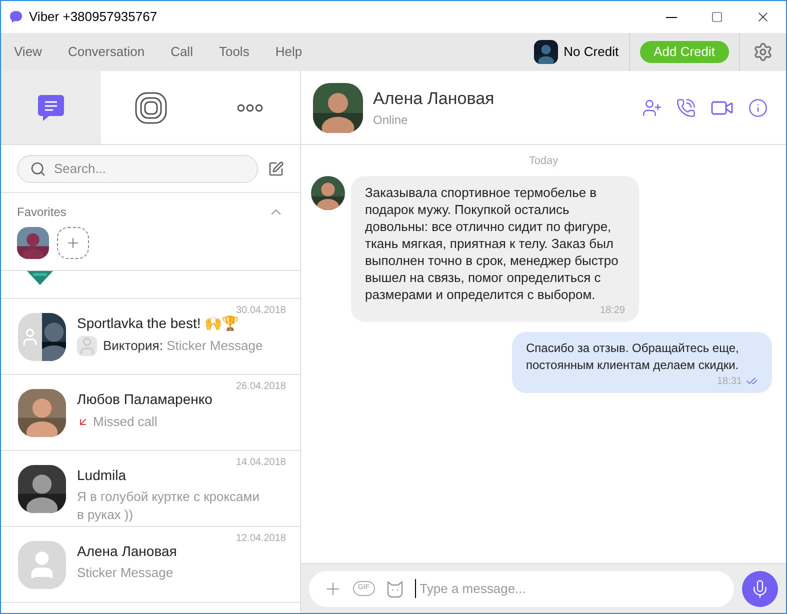  Describe the element at coordinates (125, 573) in the screenshot. I see `message-preview: Sticker Message` at that location.